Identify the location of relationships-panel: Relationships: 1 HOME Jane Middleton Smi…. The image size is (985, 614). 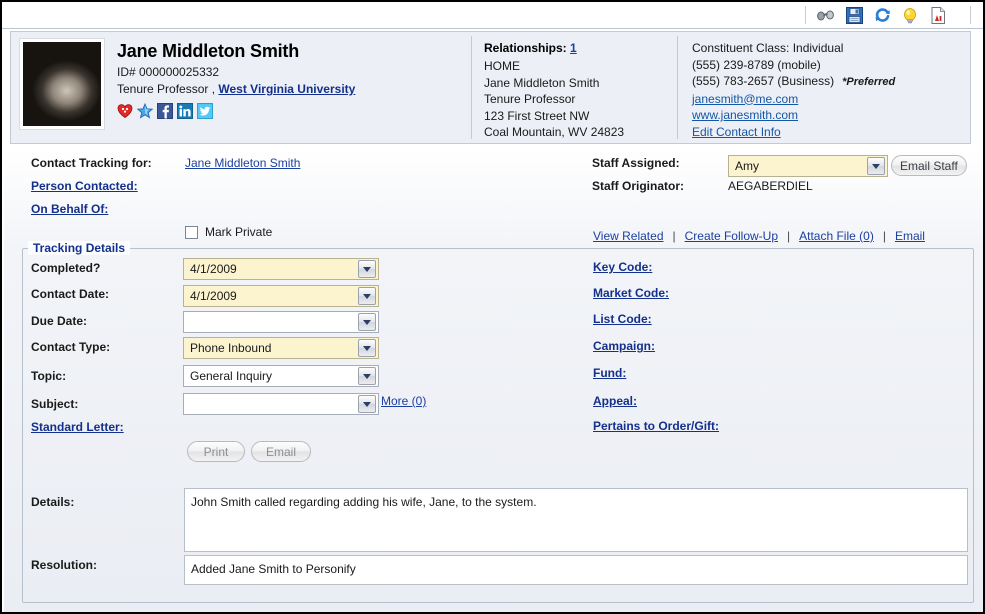
(574, 87).